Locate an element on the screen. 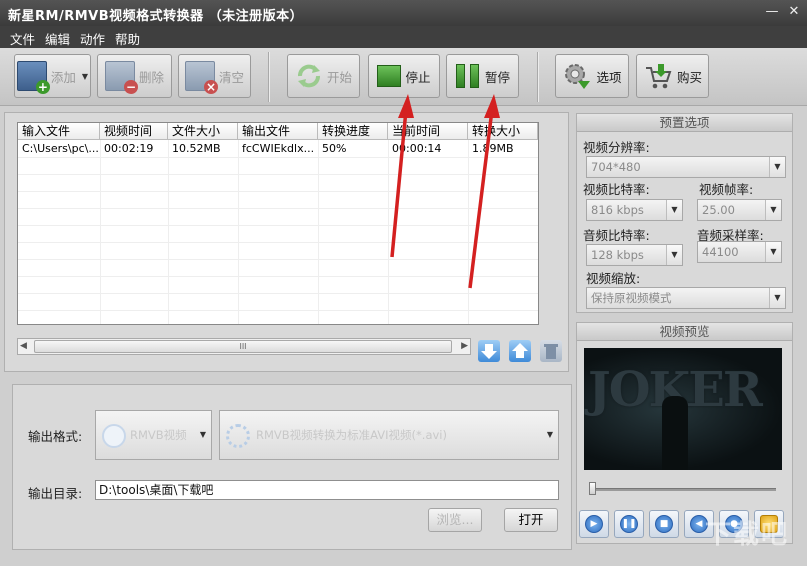 Image resolution: width=807 pixels, height=566 pixels. resolution-label: 视频分辨率: is located at coordinates (616, 147).